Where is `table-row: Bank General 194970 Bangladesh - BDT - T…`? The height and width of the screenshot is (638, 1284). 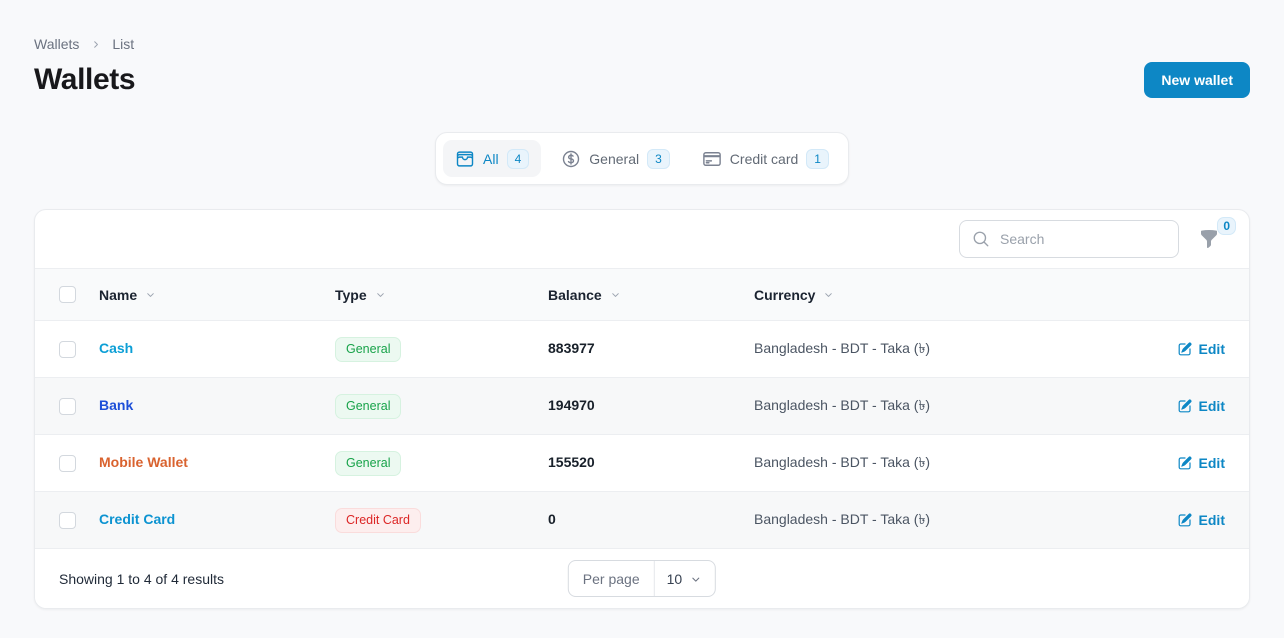 table-row: Bank General 194970 Bangladesh - BDT - T… is located at coordinates (642, 406).